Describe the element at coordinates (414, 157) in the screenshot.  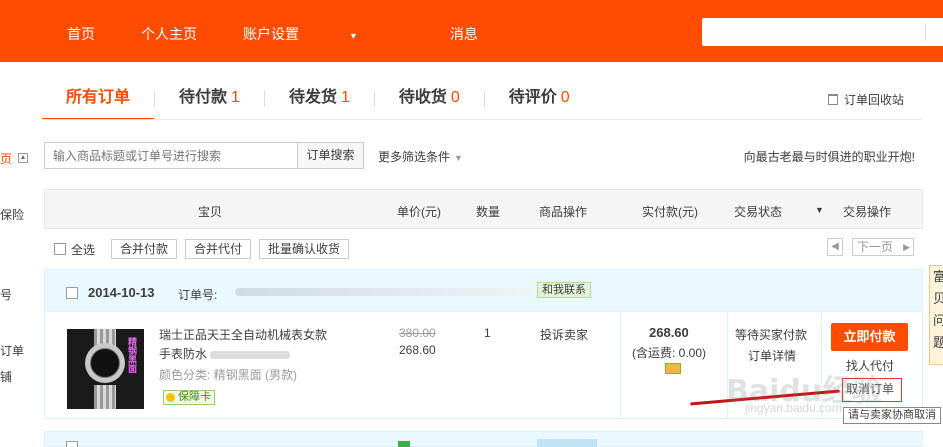
I see `more-filters-label: 更多筛选条件` at that location.